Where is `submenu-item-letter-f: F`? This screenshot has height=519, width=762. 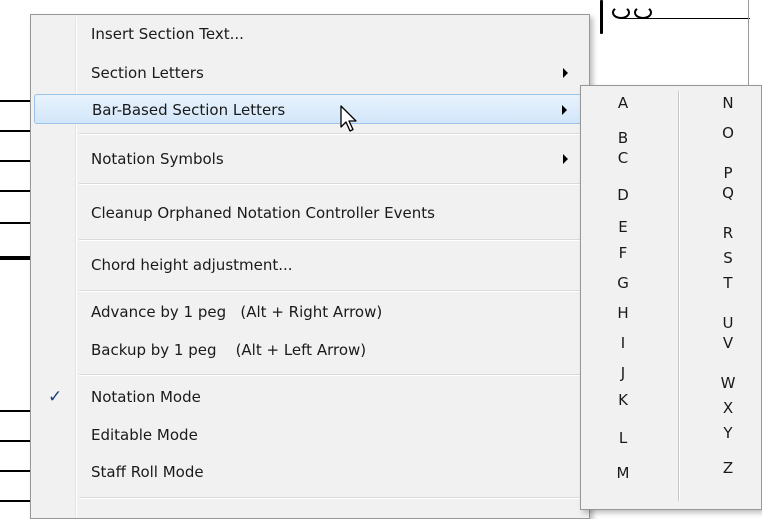
submenu-item-letter-f: F is located at coordinates (623, 253).